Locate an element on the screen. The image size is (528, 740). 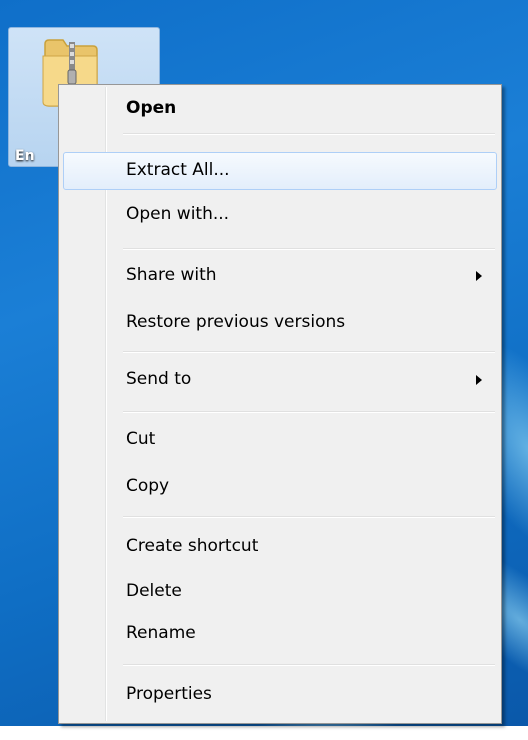
menu-item-label: Restore previous versions is located at coordinates (236, 322).